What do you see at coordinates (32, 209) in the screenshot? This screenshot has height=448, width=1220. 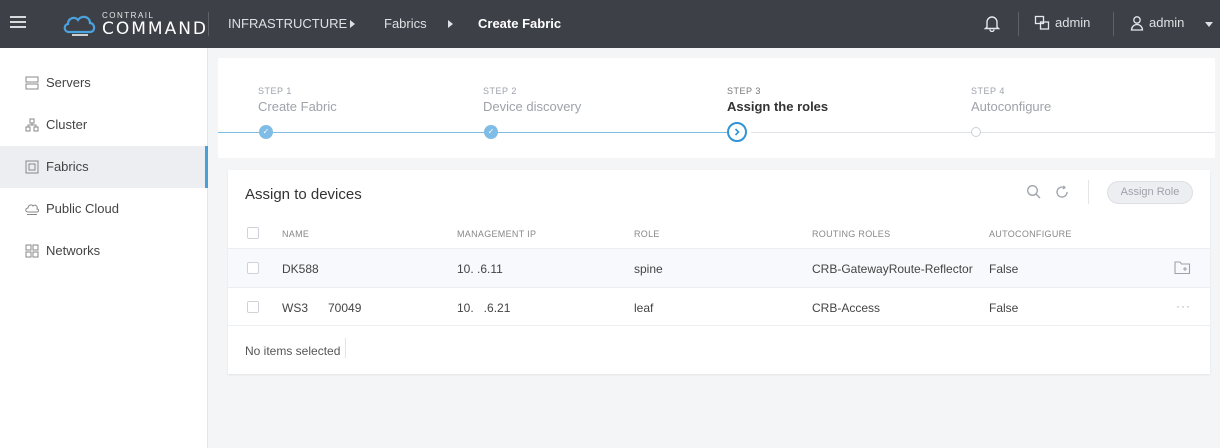 I see `cloud-icon` at bounding box center [32, 209].